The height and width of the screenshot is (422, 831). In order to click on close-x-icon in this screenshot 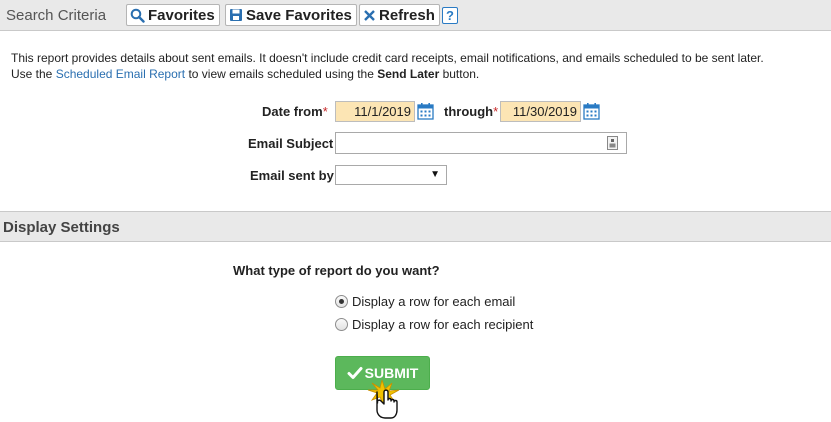, I will do `click(369, 15)`.